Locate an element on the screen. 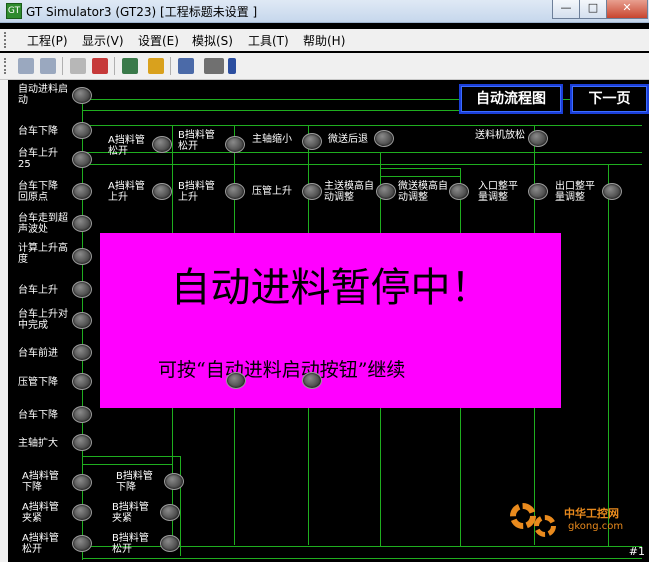 The image size is (649, 562). label-press-up: 压管上升 is located at coordinates (272, 191).